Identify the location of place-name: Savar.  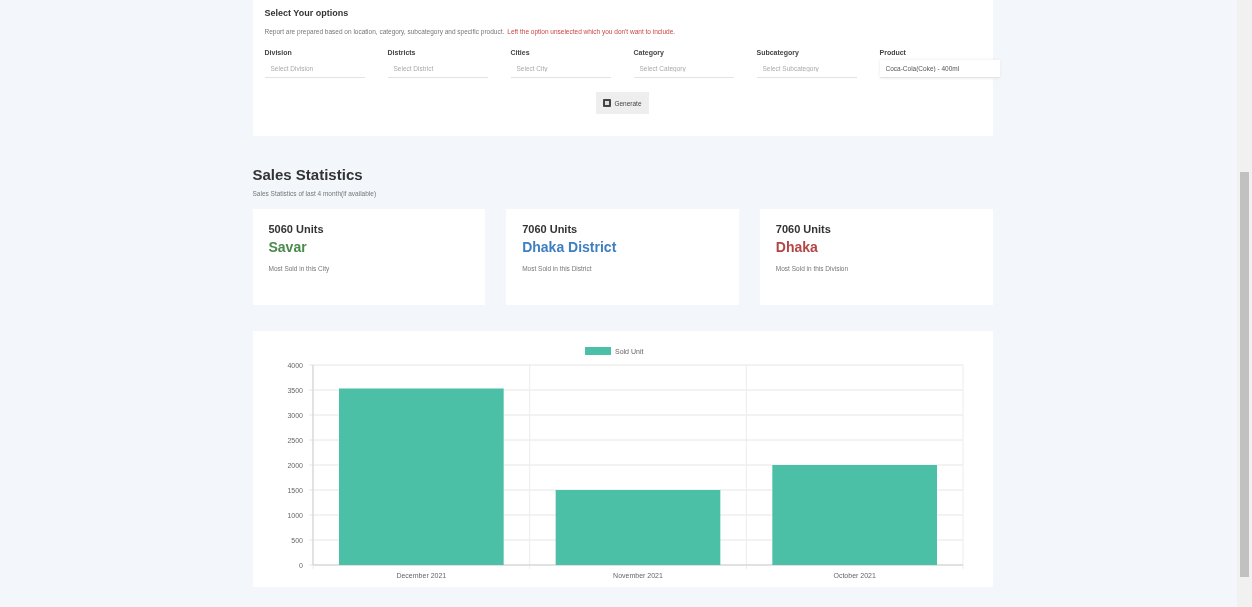
(288, 247).